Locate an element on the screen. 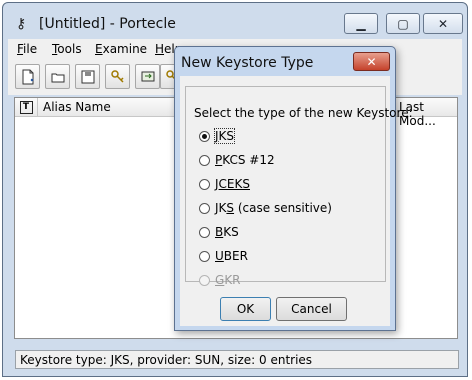 This screenshot has height=380, width=472. radio-label-pkcs12: PKCS #12 is located at coordinates (245, 160).